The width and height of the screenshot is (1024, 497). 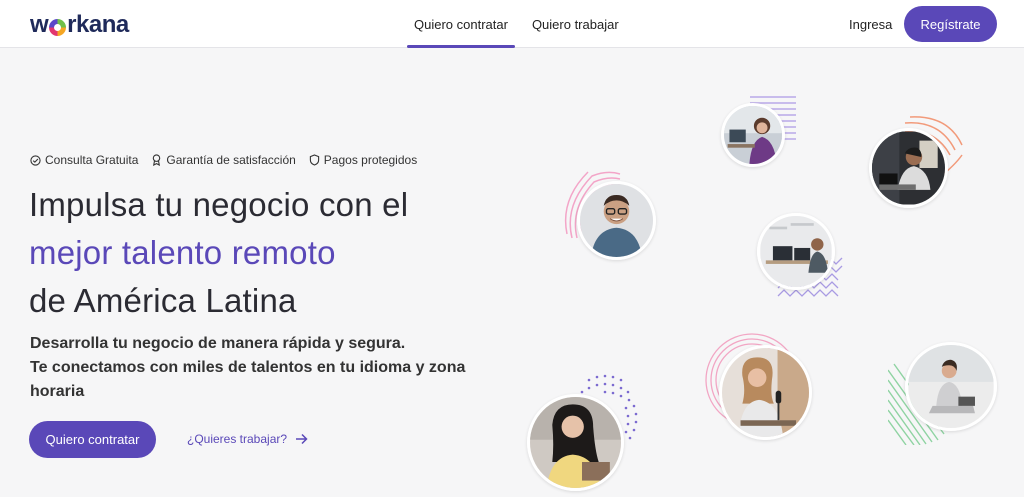 I want to click on badge-pagos-protegidos: Pagos protegidos, so click(x=363, y=160).